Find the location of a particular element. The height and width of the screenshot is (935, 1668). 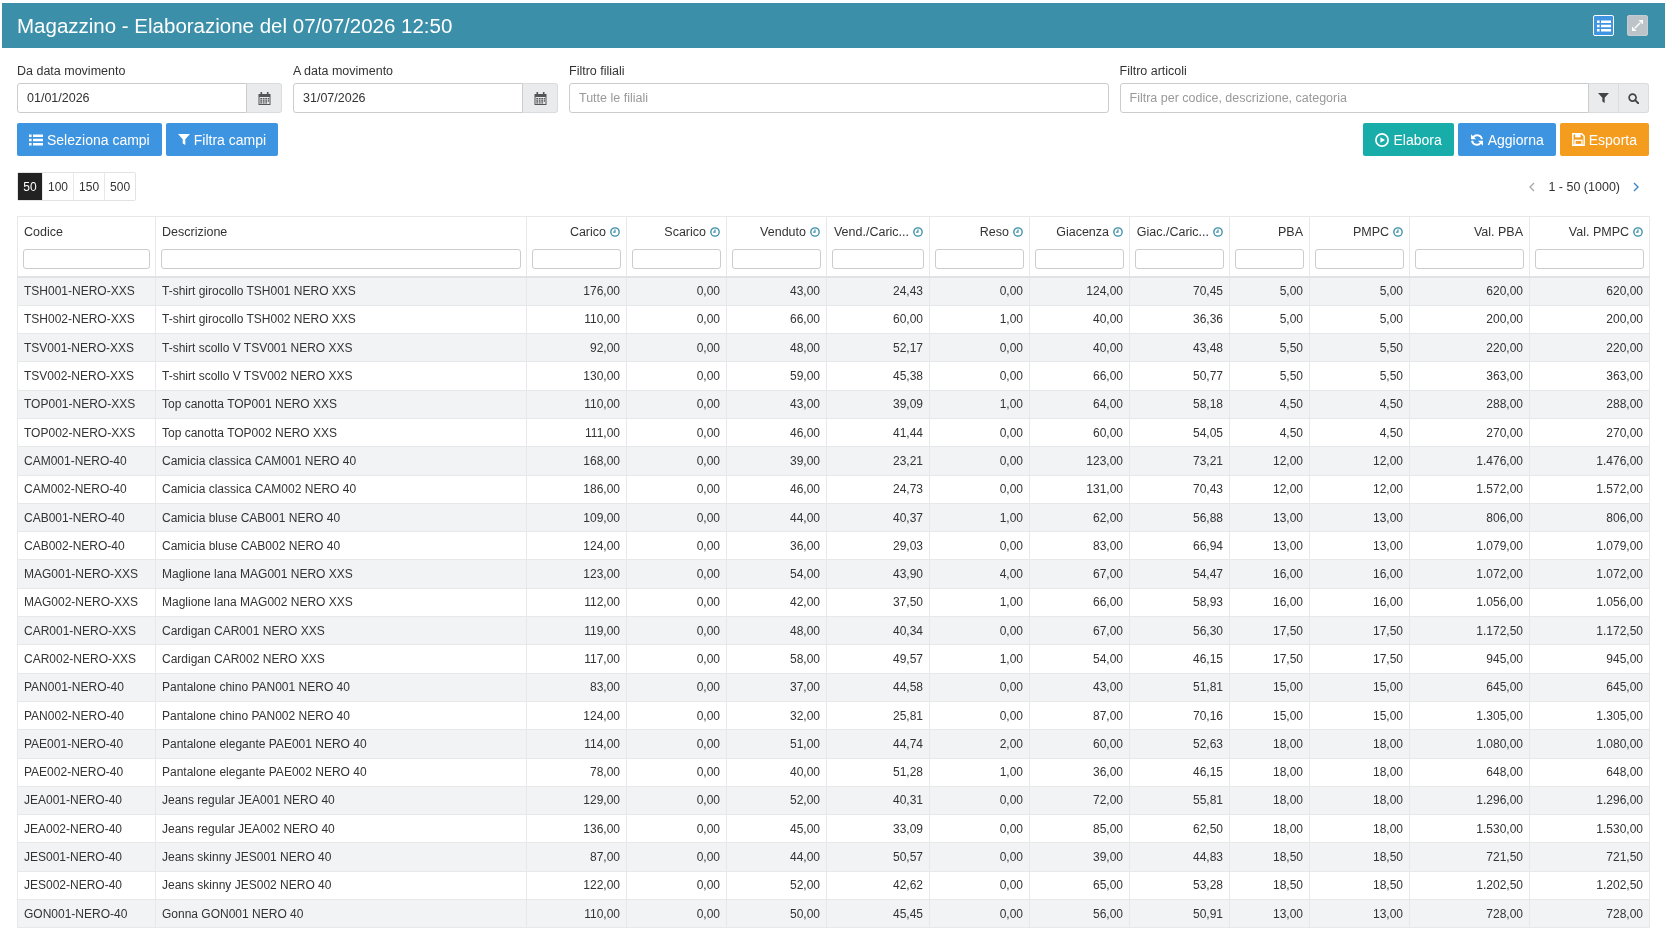

table-cell: 39,00 is located at coordinates (1079, 857).